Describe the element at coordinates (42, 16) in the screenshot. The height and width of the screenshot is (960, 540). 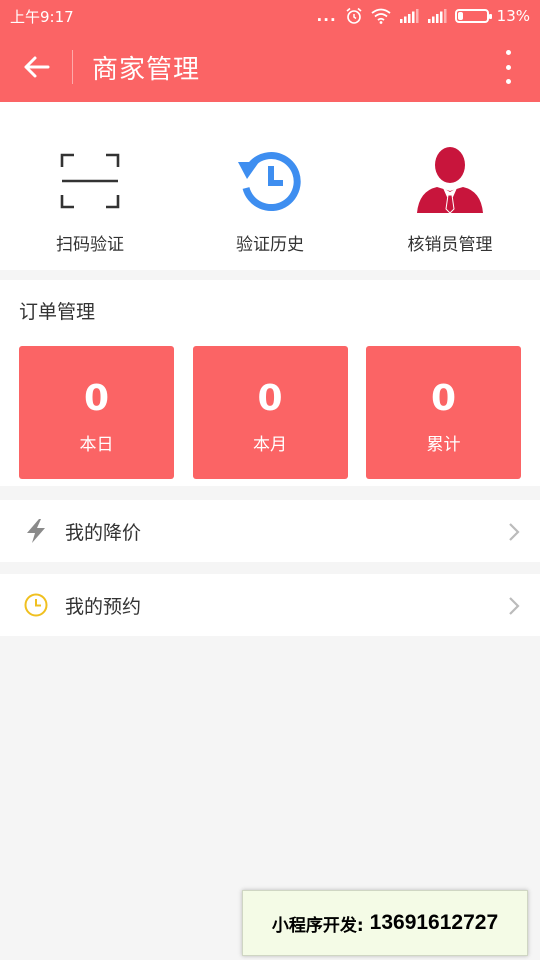
I see `status-time: 上午9:17` at that location.